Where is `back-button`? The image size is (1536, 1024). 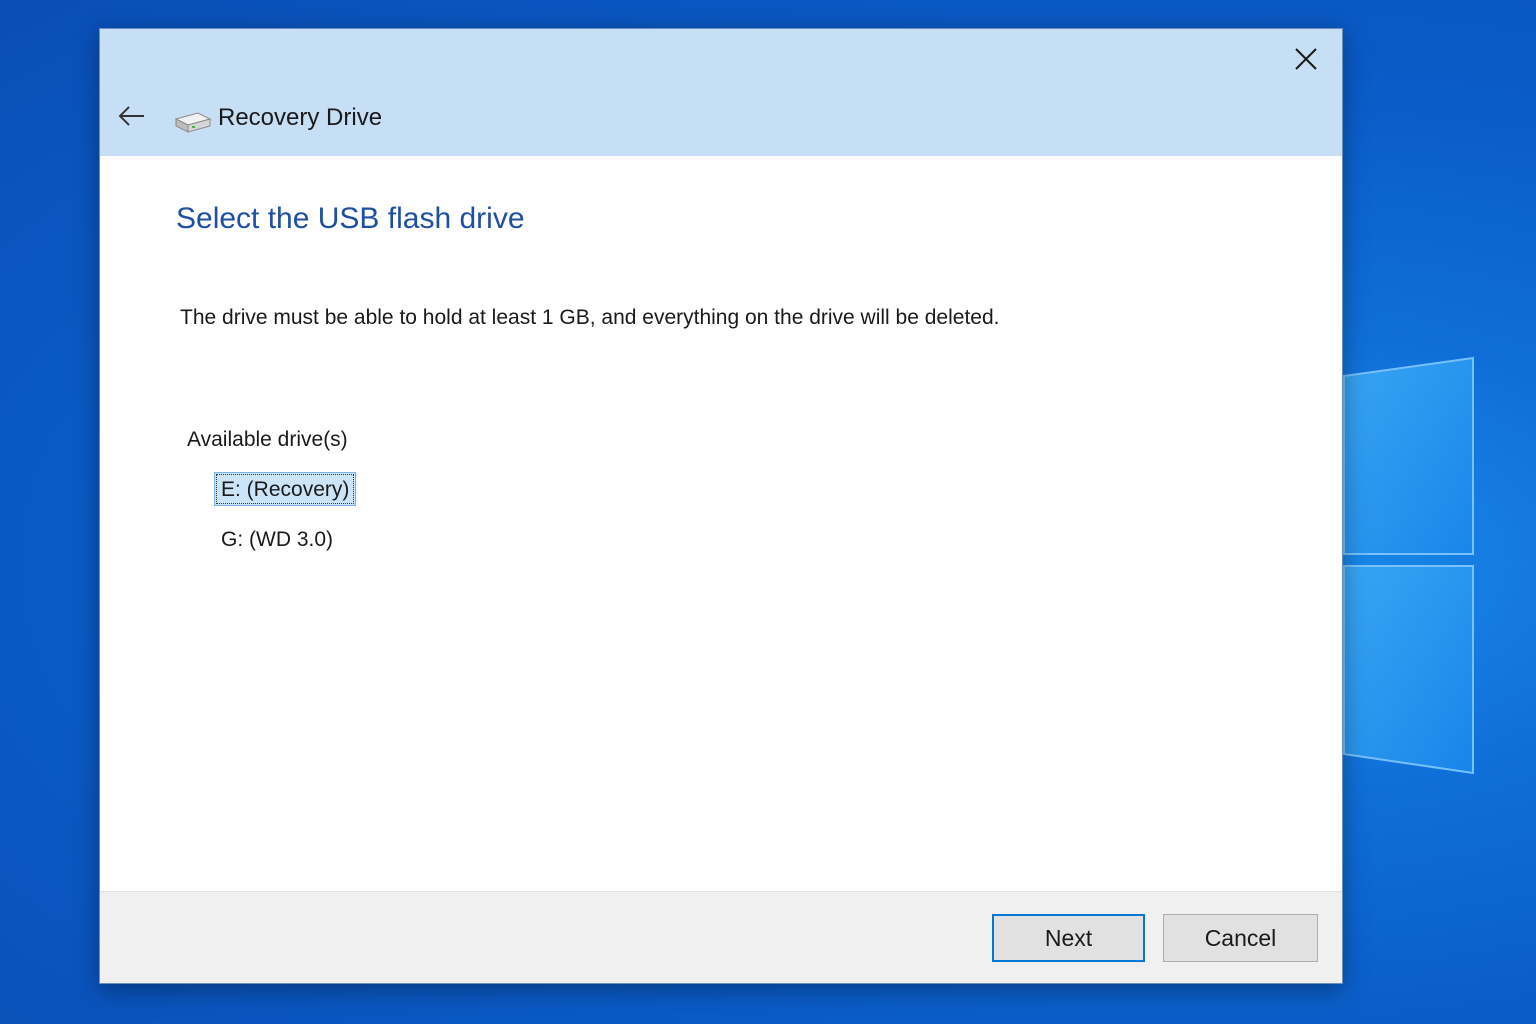 back-button is located at coordinates (132, 116).